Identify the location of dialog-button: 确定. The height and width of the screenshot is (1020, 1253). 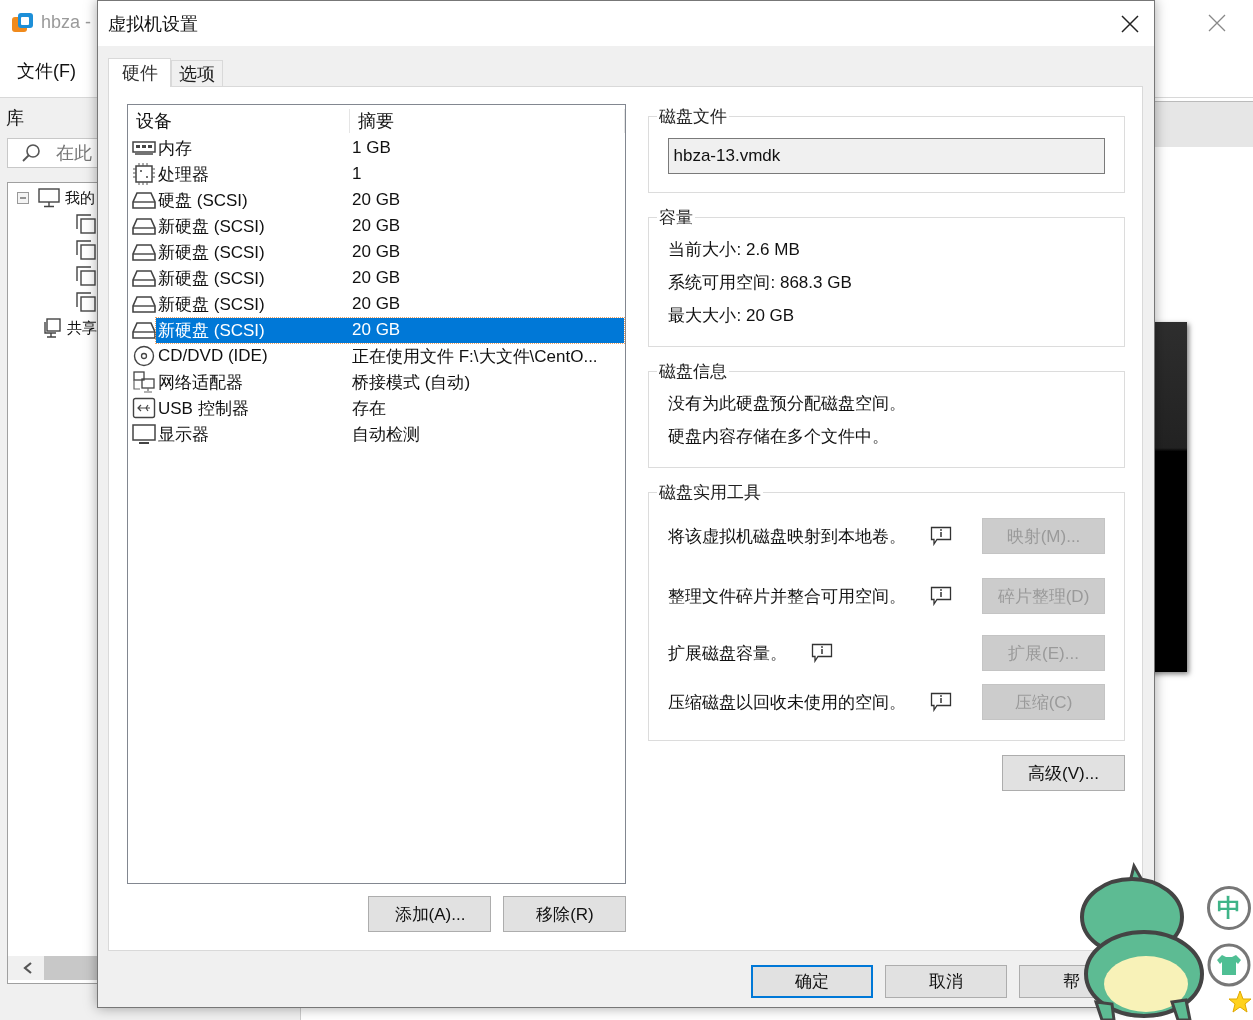
(812, 981).